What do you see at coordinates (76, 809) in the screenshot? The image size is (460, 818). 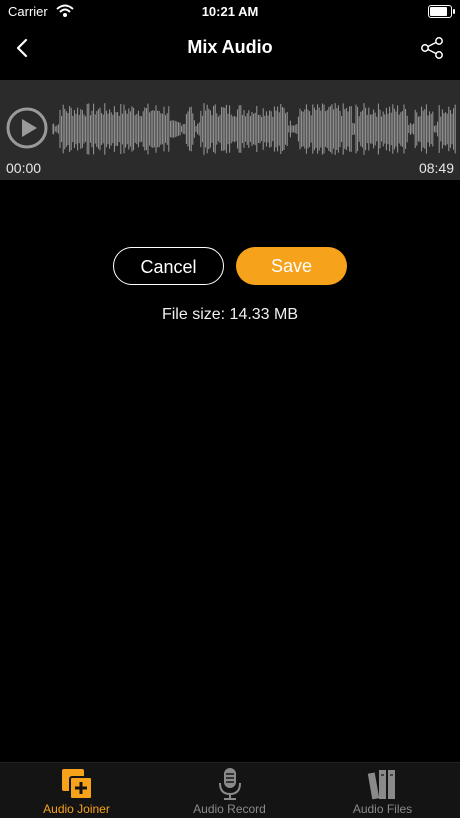 I see `tab-label: Audio Joiner` at bounding box center [76, 809].